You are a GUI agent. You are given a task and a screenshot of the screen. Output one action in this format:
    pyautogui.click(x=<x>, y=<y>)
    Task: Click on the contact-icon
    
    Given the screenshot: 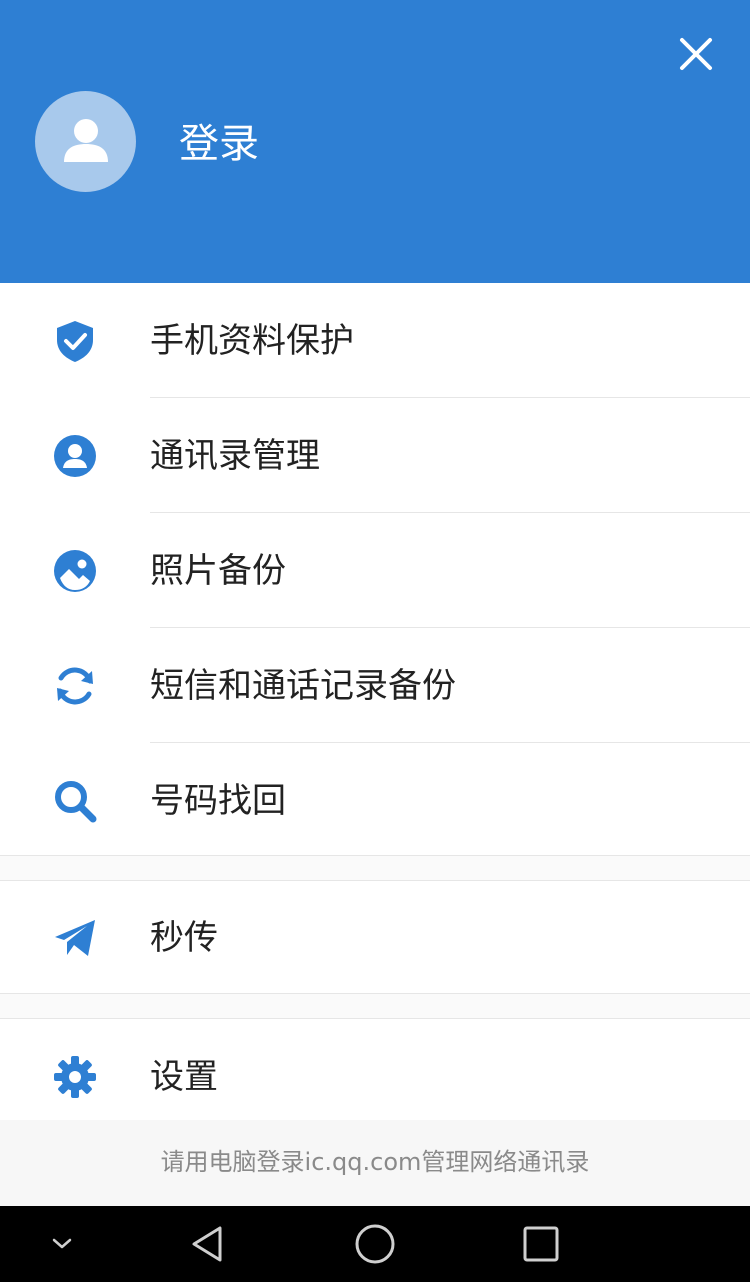 What is the action you would take?
    pyautogui.click(x=75, y=456)
    